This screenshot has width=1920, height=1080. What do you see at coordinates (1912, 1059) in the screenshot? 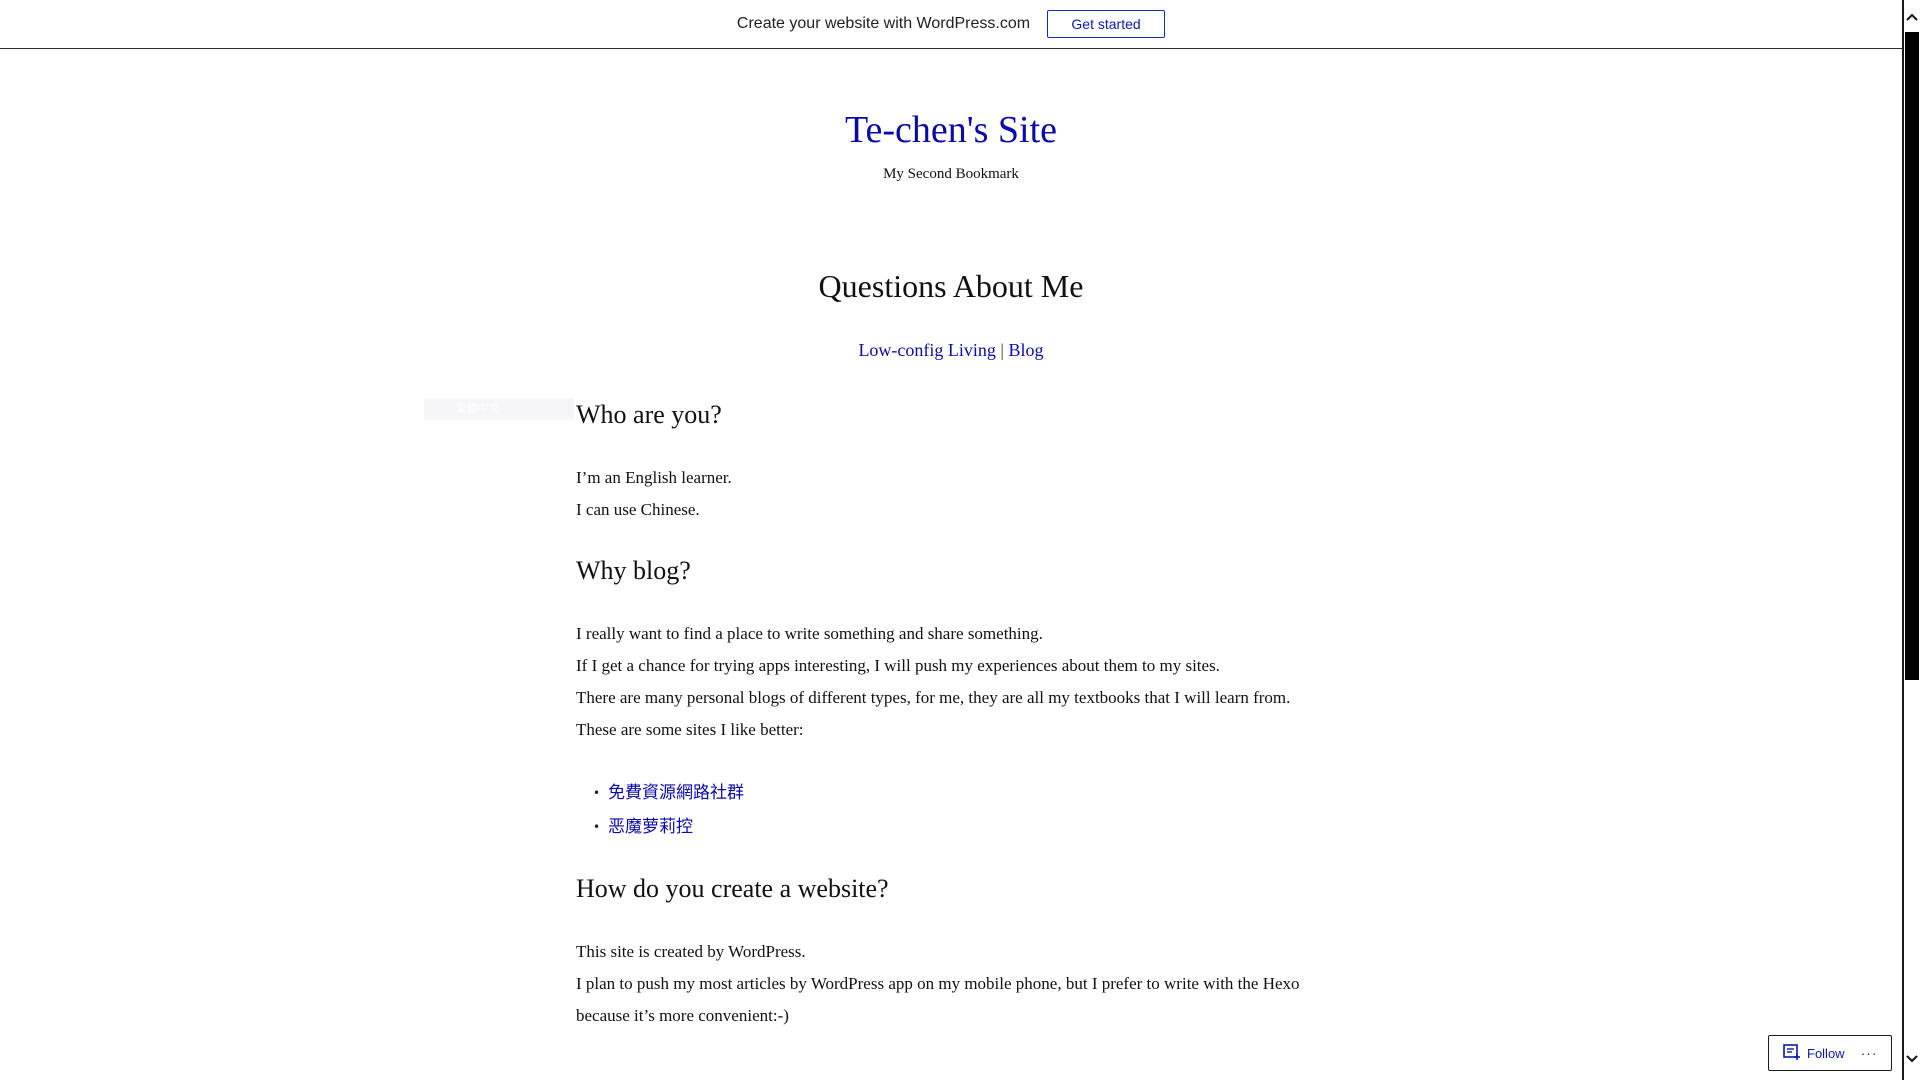
I see `chevron-down-icon` at bounding box center [1912, 1059].